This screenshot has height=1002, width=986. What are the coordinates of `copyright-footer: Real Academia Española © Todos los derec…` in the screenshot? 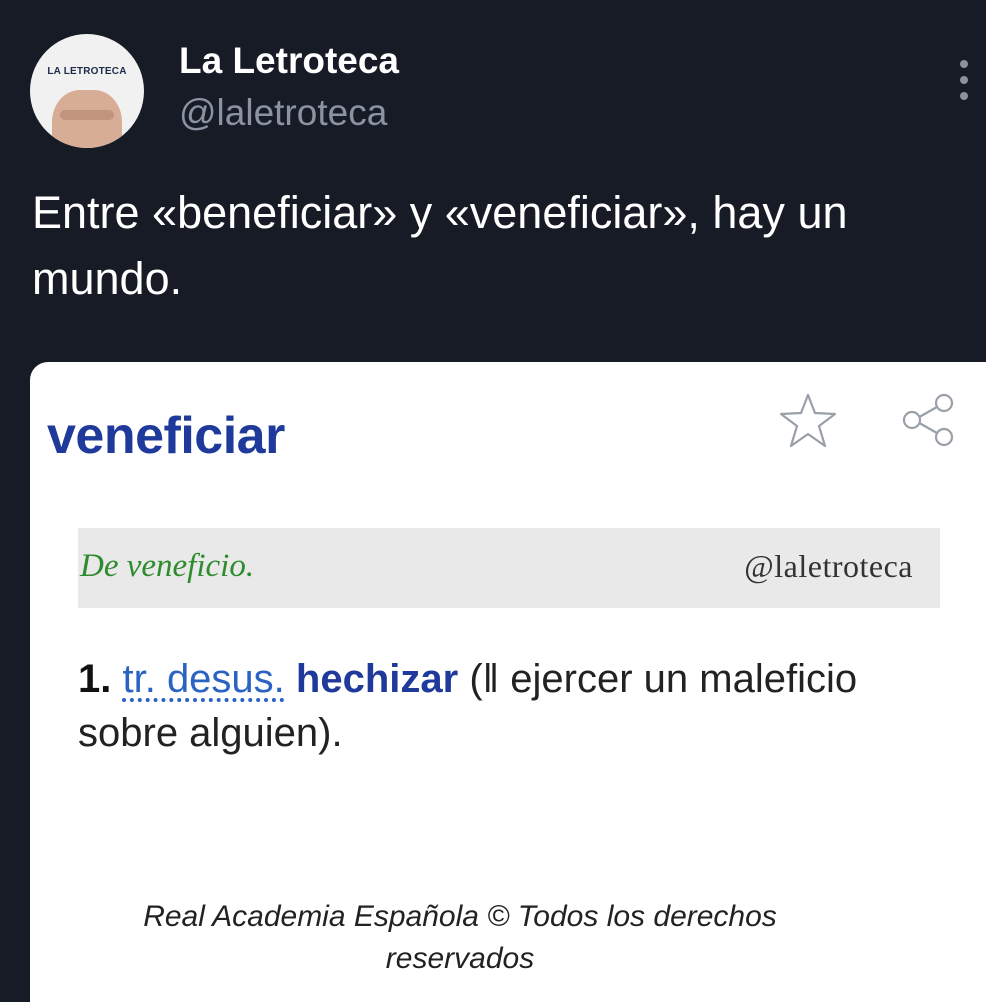 It's located at (460, 937).